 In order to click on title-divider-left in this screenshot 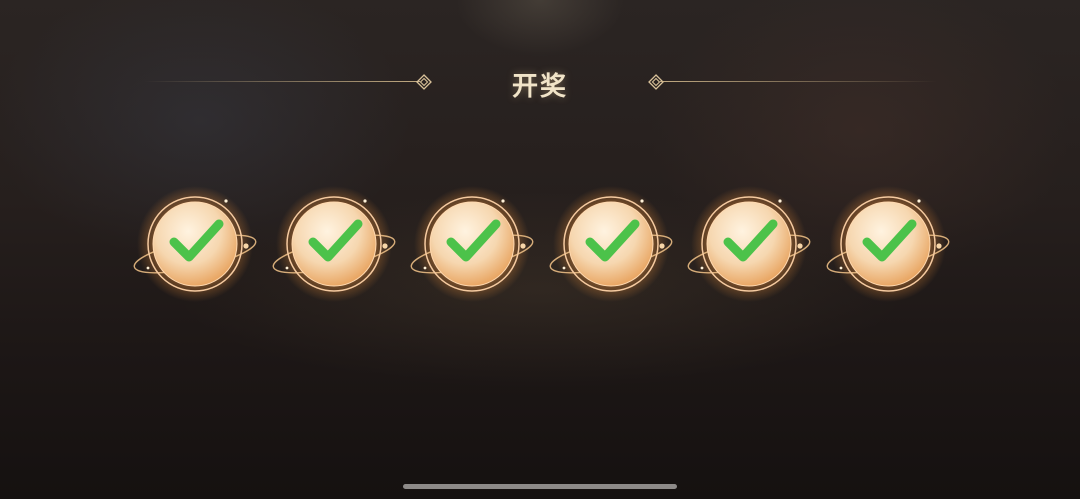, I will do `click(281, 81)`.